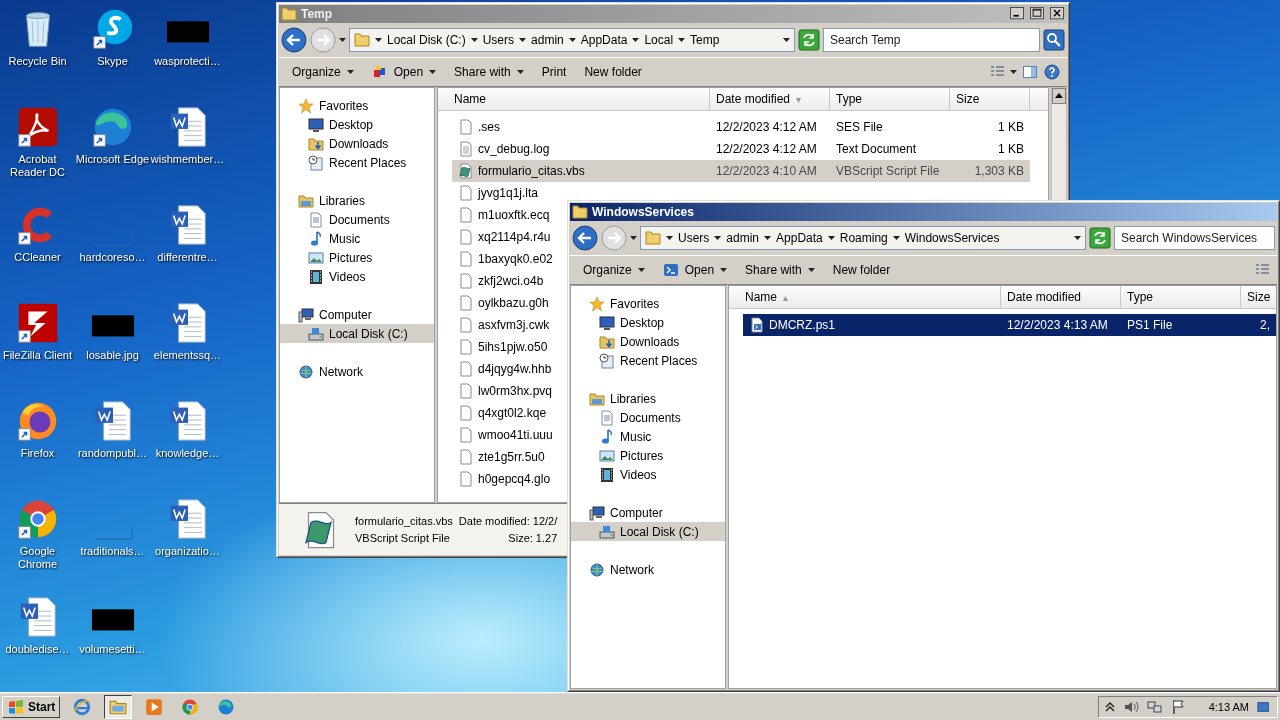  Describe the element at coordinates (648, 341) in the screenshot. I see `nav-item: Downloads` at that location.